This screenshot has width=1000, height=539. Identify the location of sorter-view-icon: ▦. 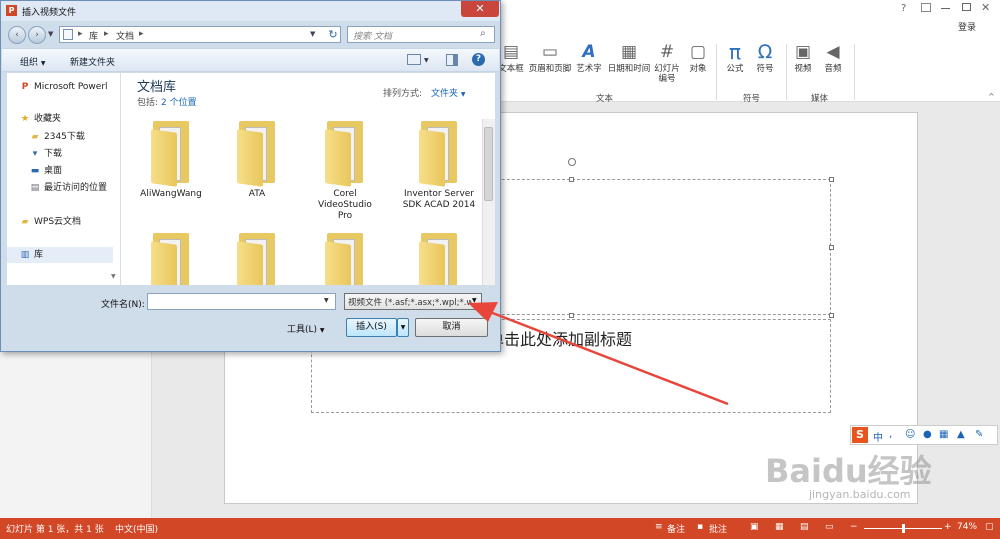
(779, 527).